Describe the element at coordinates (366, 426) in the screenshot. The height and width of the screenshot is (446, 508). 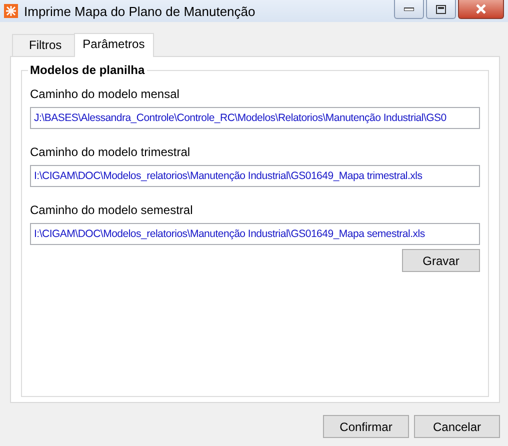
I see `confirm-button: Confirmar` at that location.